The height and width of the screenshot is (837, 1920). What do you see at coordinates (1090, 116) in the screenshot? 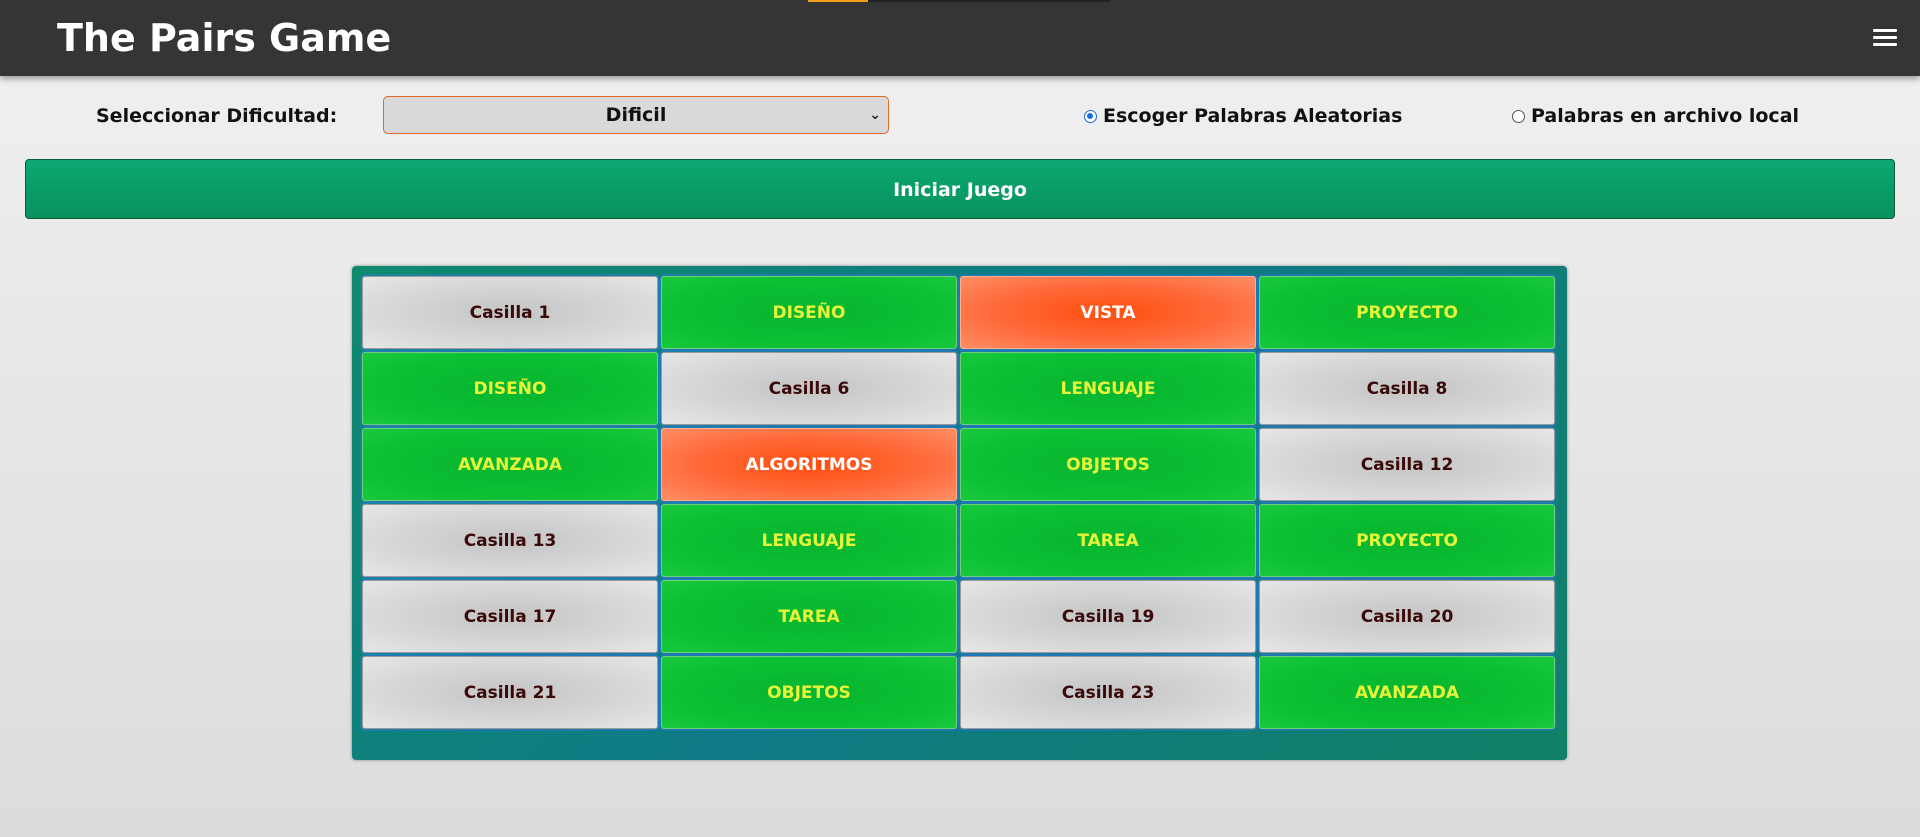
I see `radio-random-indicator` at bounding box center [1090, 116].